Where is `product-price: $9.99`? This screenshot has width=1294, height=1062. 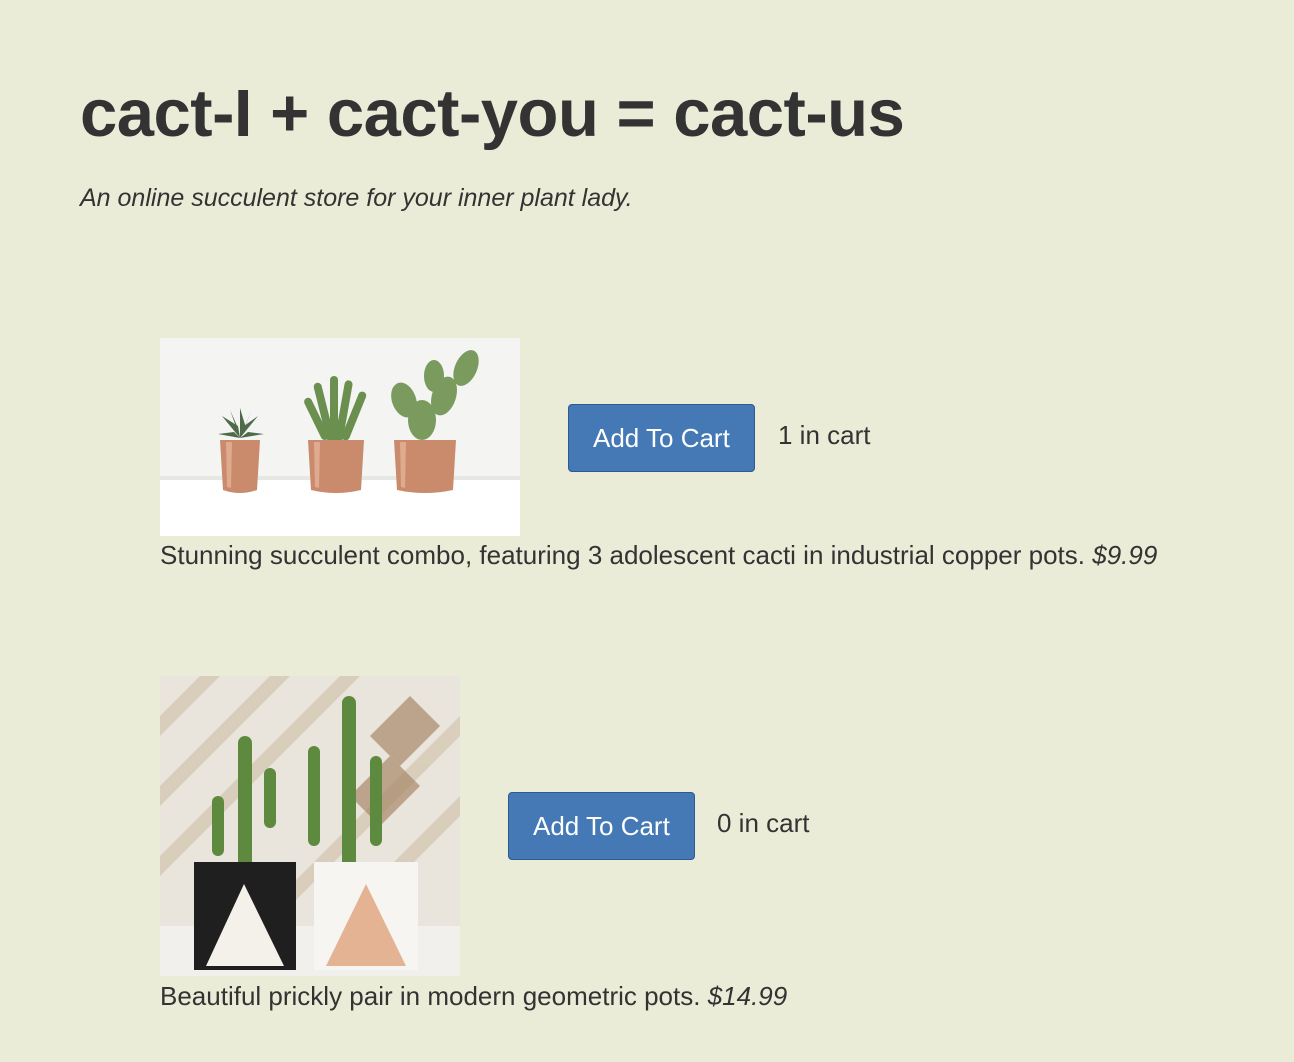
product-price: $9.99 is located at coordinates (1125, 555).